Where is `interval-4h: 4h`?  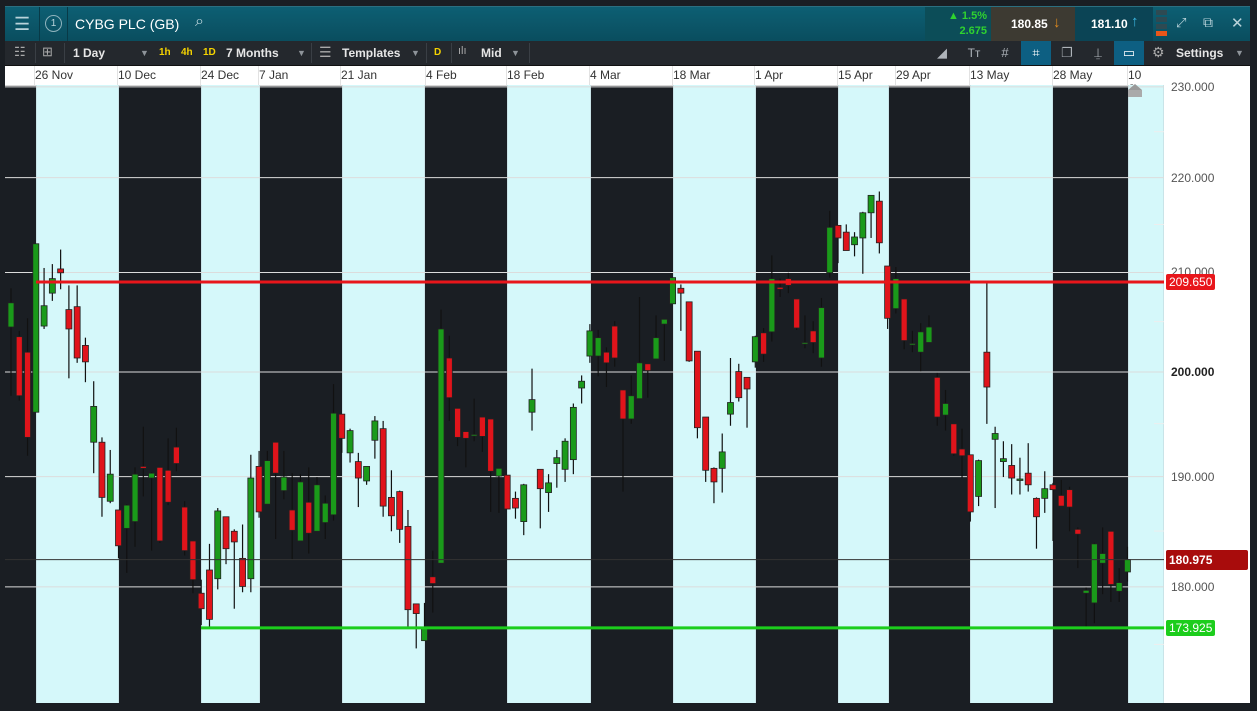
interval-4h: 4h is located at coordinates (187, 52).